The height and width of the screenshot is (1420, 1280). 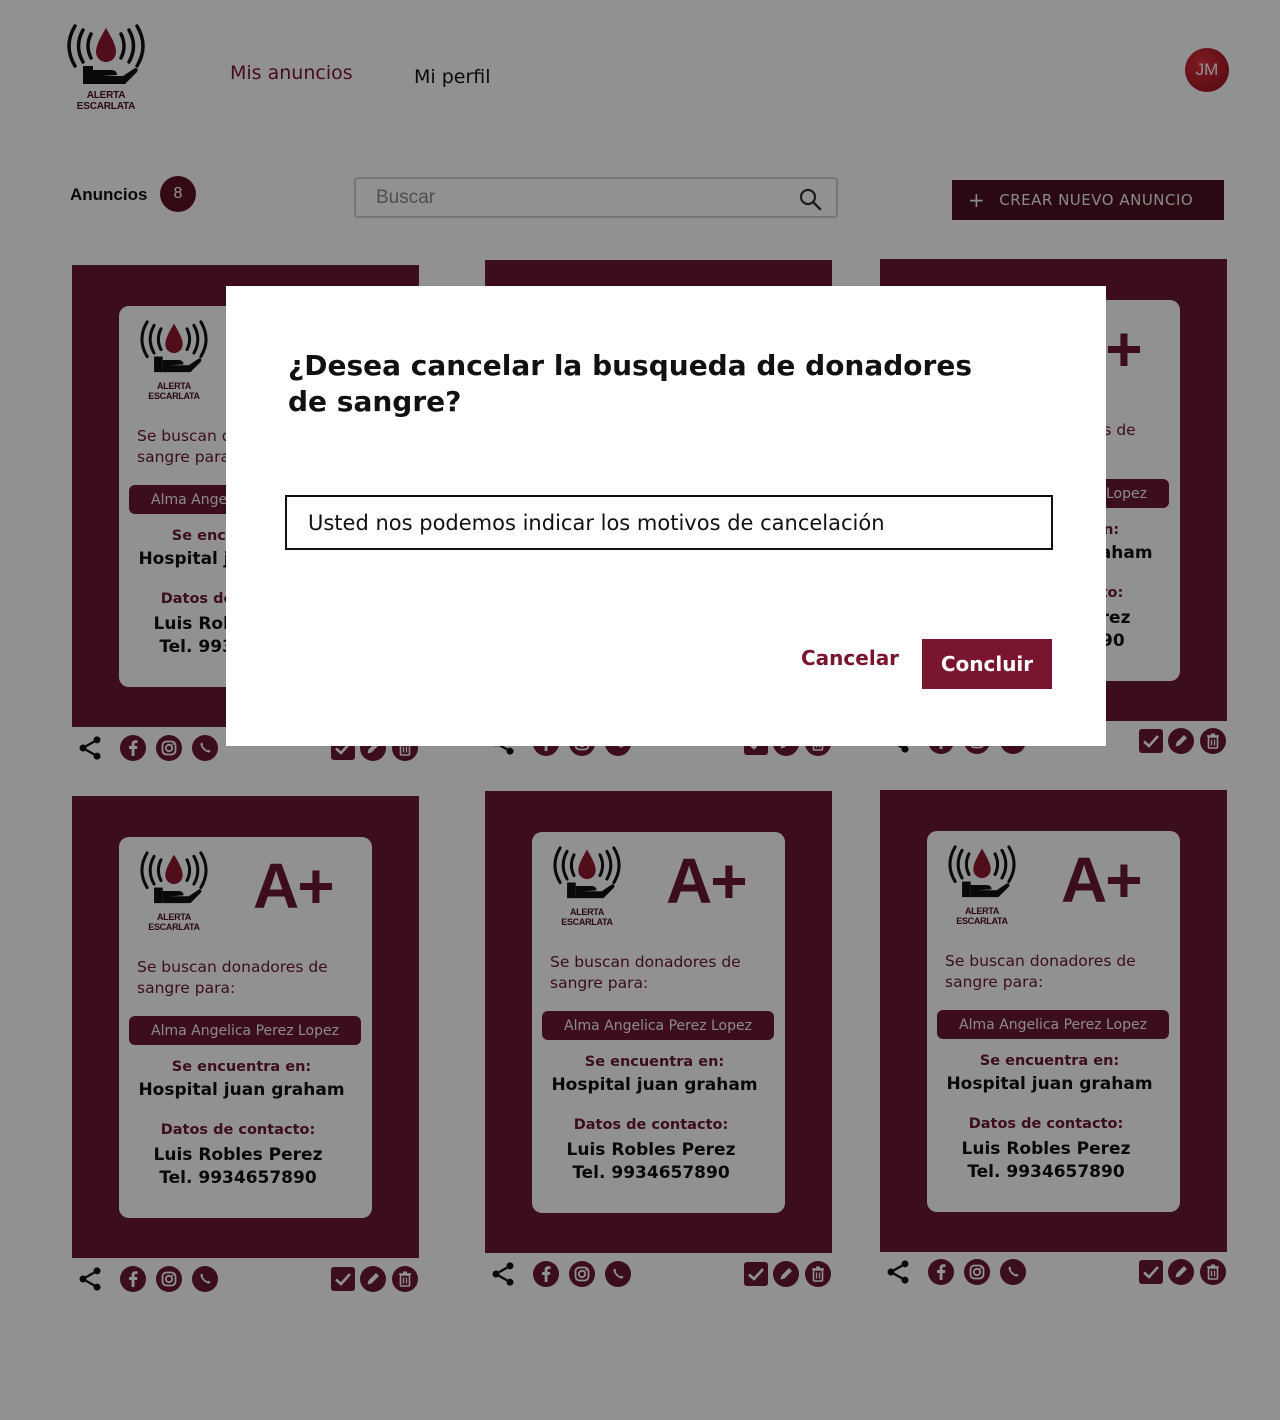 What do you see at coordinates (987, 664) in the screenshot?
I see `confirm-button: Concluir` at bounding box center [987, 664].